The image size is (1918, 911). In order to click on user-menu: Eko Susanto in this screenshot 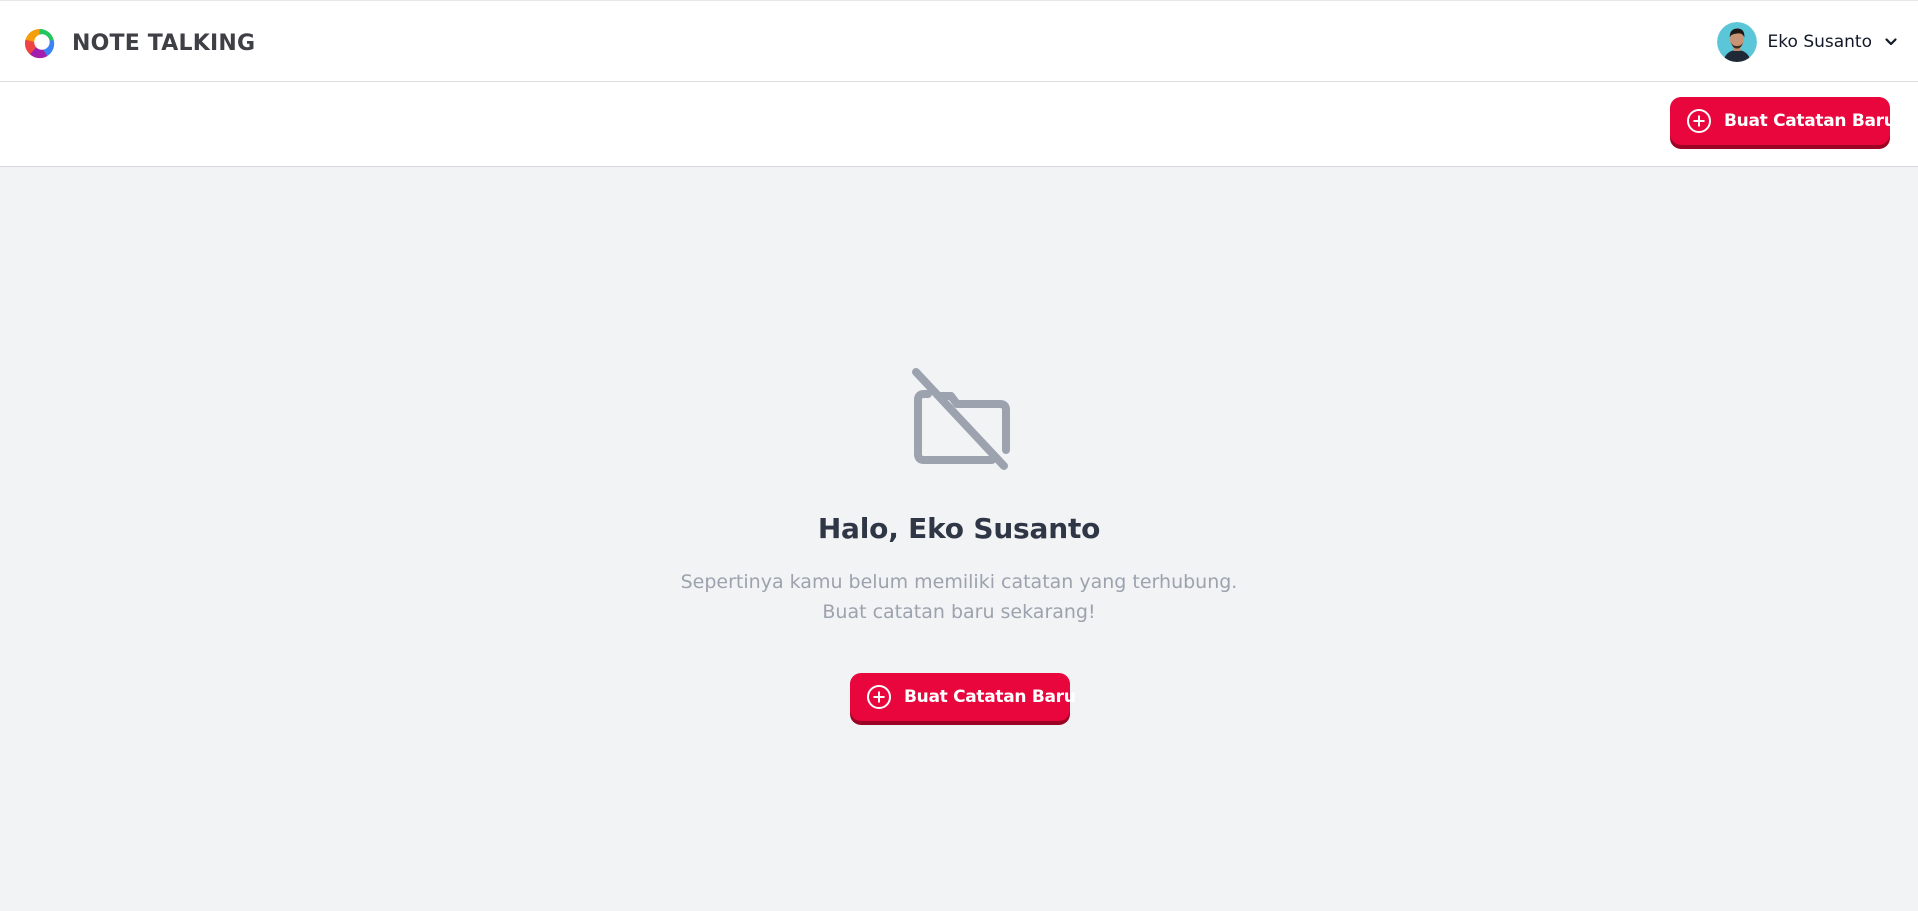, I will do `click(1807, 42)`.